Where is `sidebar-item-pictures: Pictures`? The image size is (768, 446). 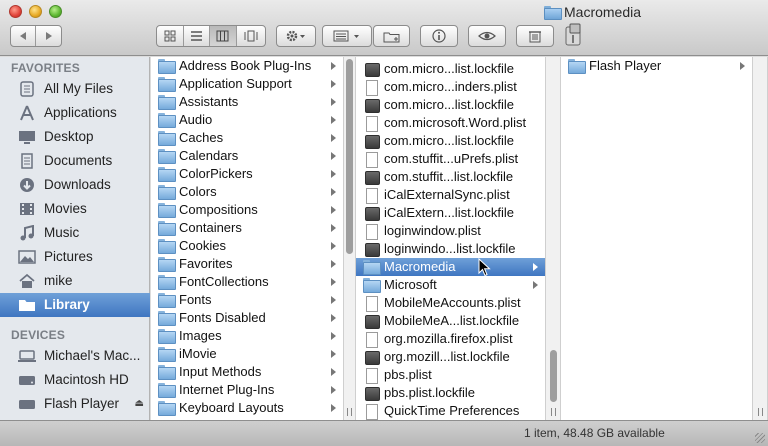 sidebar-item-pictures: Pictures is located at coordinates (75, 257).